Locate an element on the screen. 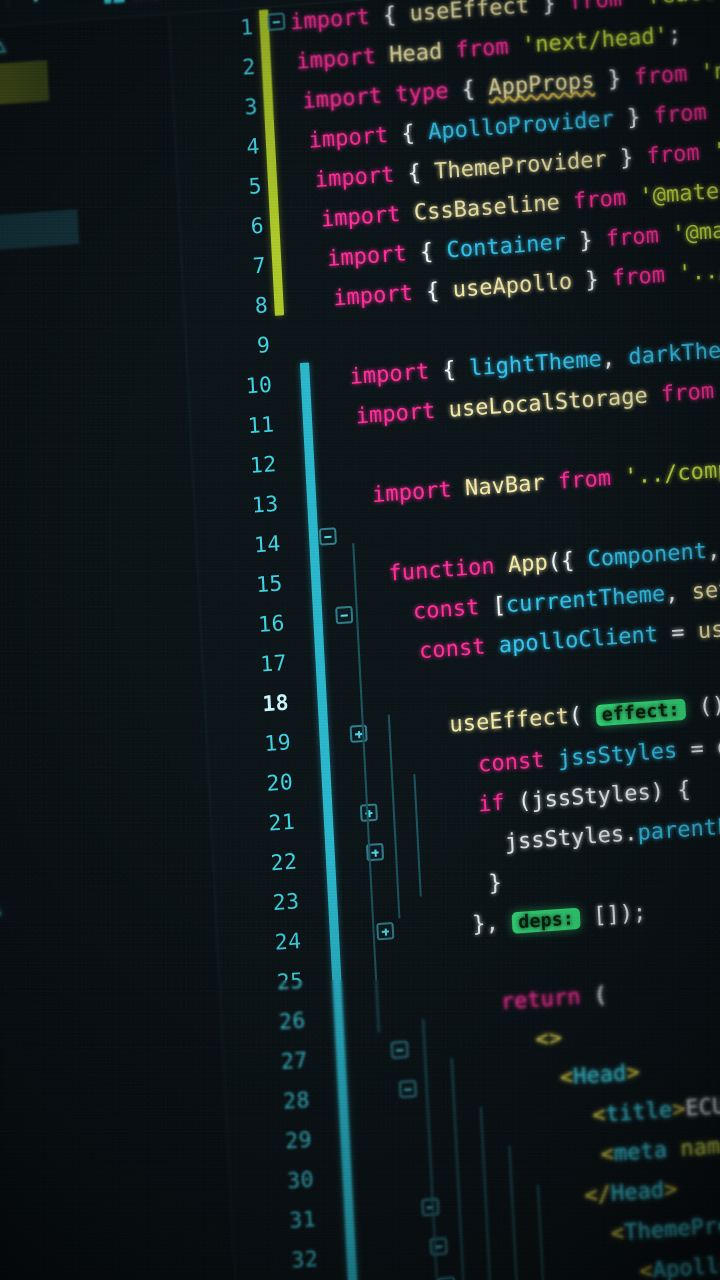  line-number-current: 18 is located at coordinates (258, 704).